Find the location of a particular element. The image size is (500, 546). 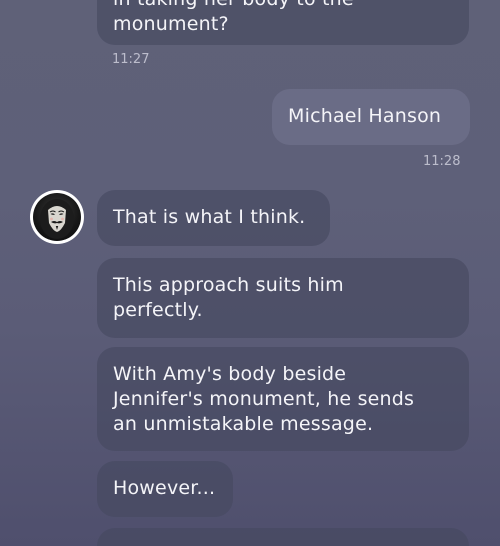

message-timestamp: 11:28 is located at coordinates (442, 161).